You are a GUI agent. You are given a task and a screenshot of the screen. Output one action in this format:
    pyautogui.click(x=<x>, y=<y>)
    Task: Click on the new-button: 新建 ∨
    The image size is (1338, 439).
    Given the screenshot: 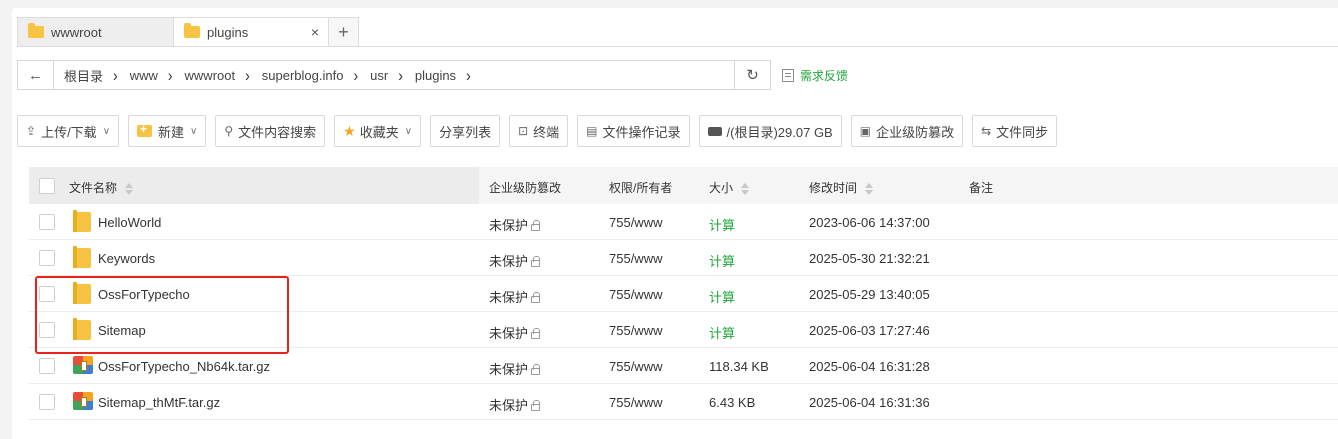 What is the action you would take?
    pyautogui.click(x=167, y=131)
    